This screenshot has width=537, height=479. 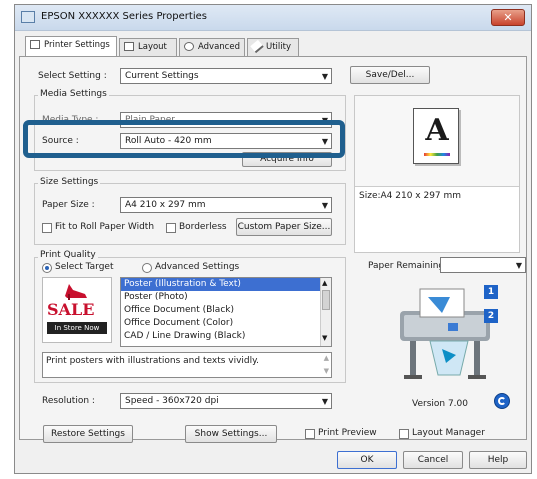 I want to click on paper-remaining-dropdown: ▼, so click(x=483, y=265).